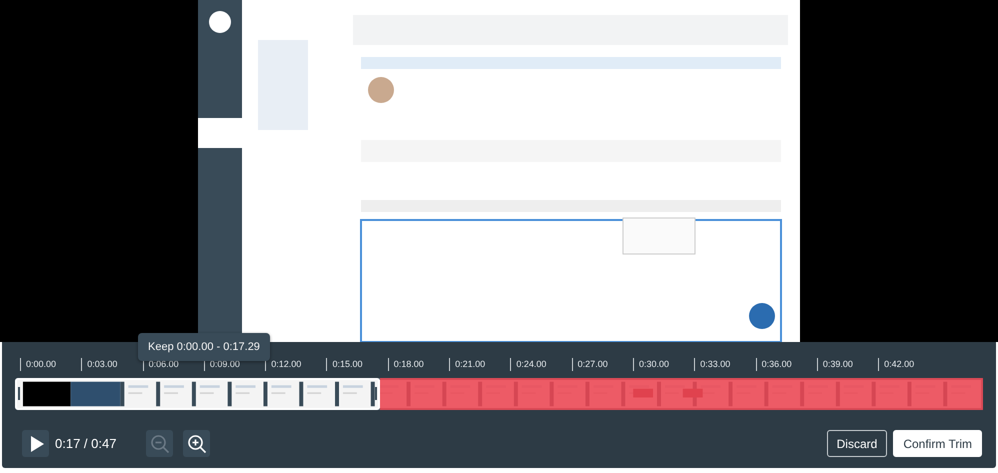 This screenshot has height=473, width=998. I want to click on zoom-in-icon, so click(196, 444).